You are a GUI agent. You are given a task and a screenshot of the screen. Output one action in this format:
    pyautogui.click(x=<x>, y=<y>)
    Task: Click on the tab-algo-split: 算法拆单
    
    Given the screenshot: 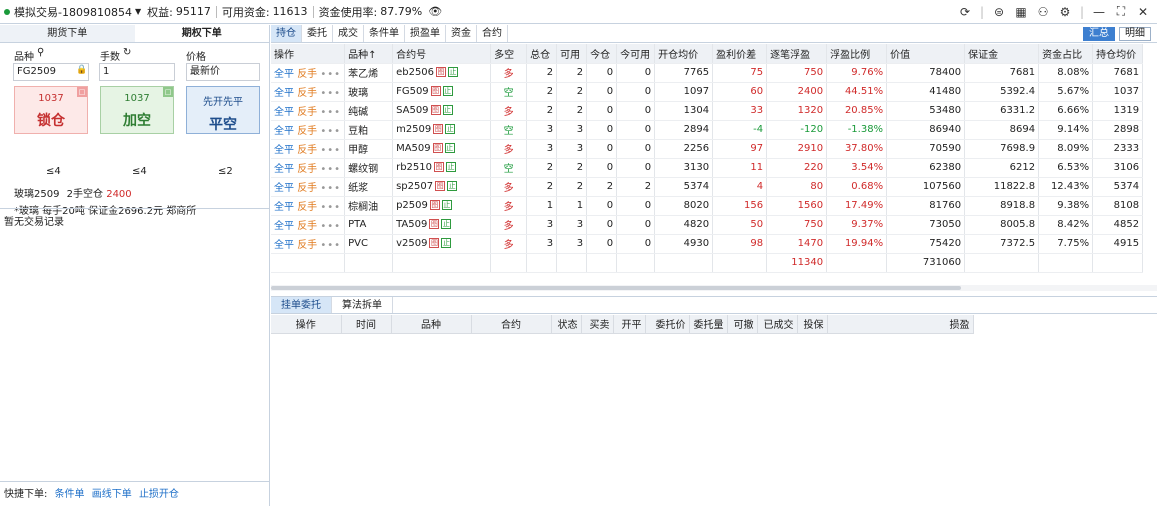 What is the action you would take?
    pyautogui.click(x=362, y=305)
    